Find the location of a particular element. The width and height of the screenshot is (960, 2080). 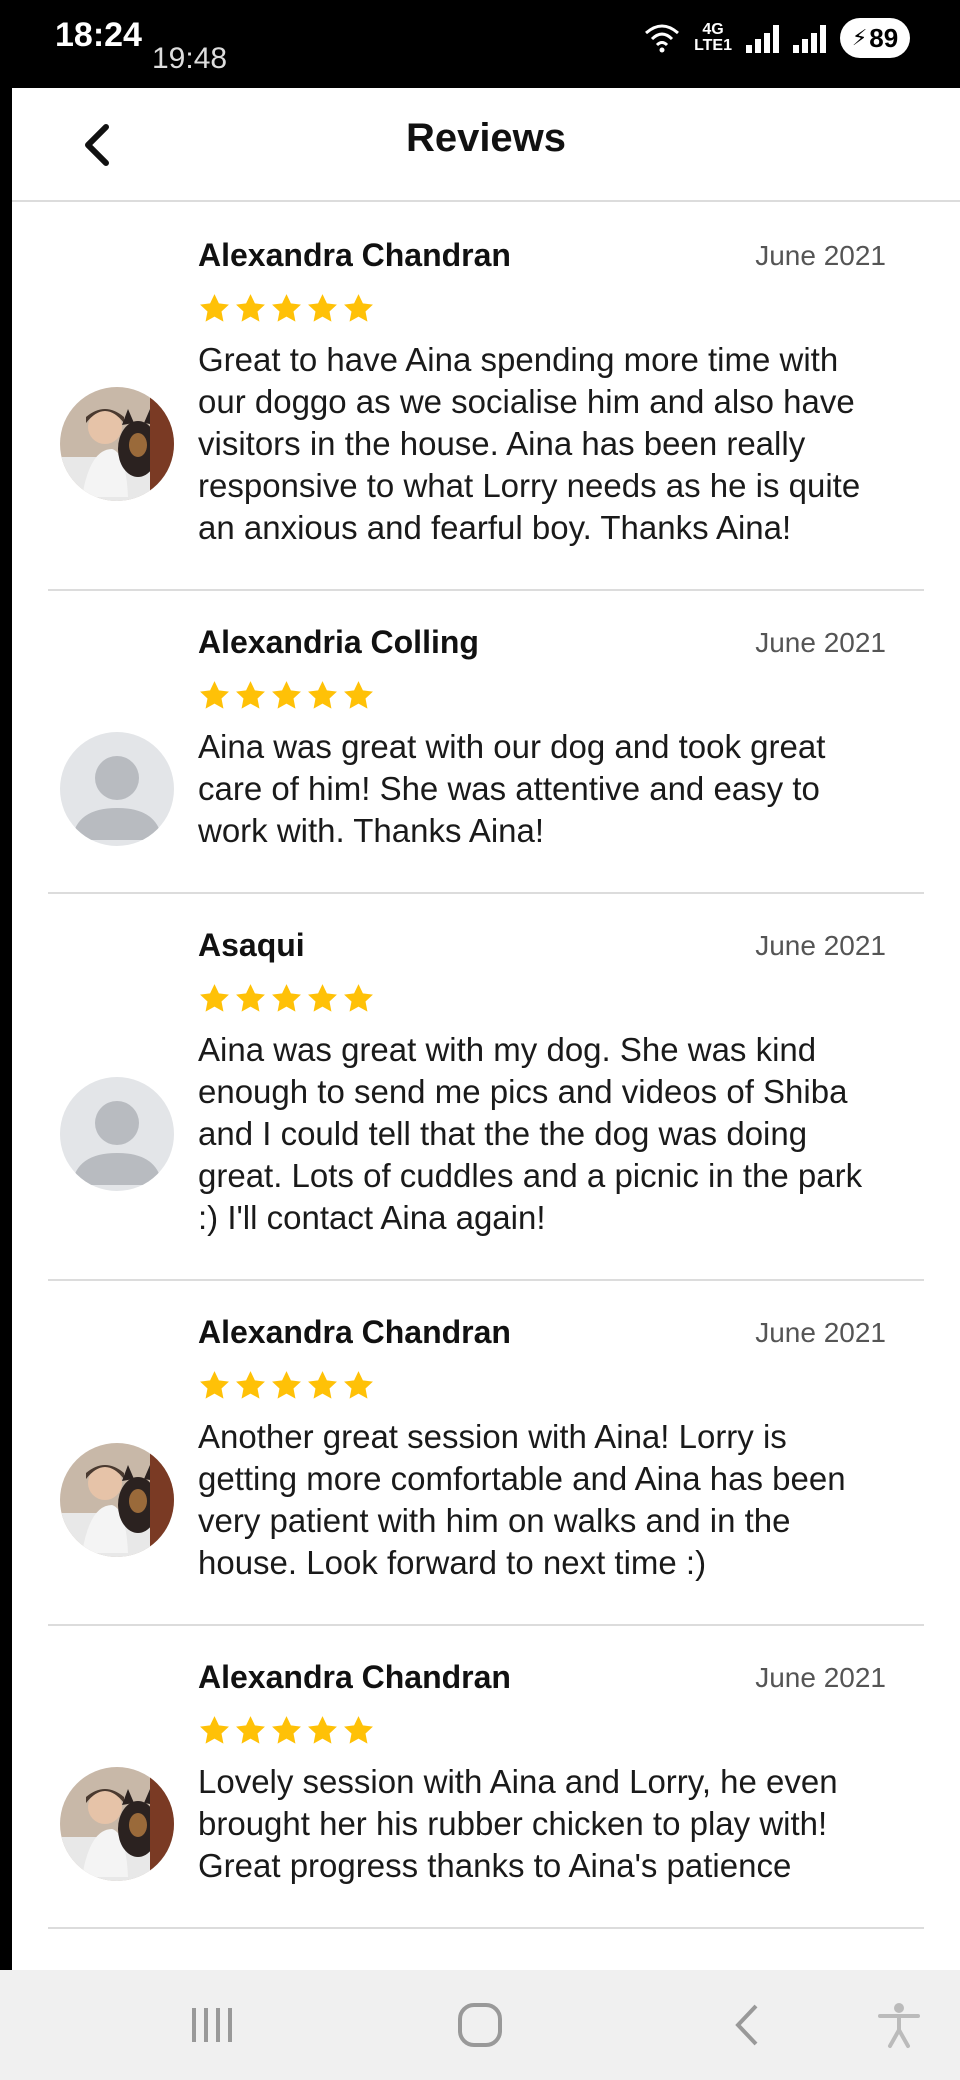

status-bar: 18:24 19:48 4G LTE1 ⚡ 89 is located at coordinates (480, 44).